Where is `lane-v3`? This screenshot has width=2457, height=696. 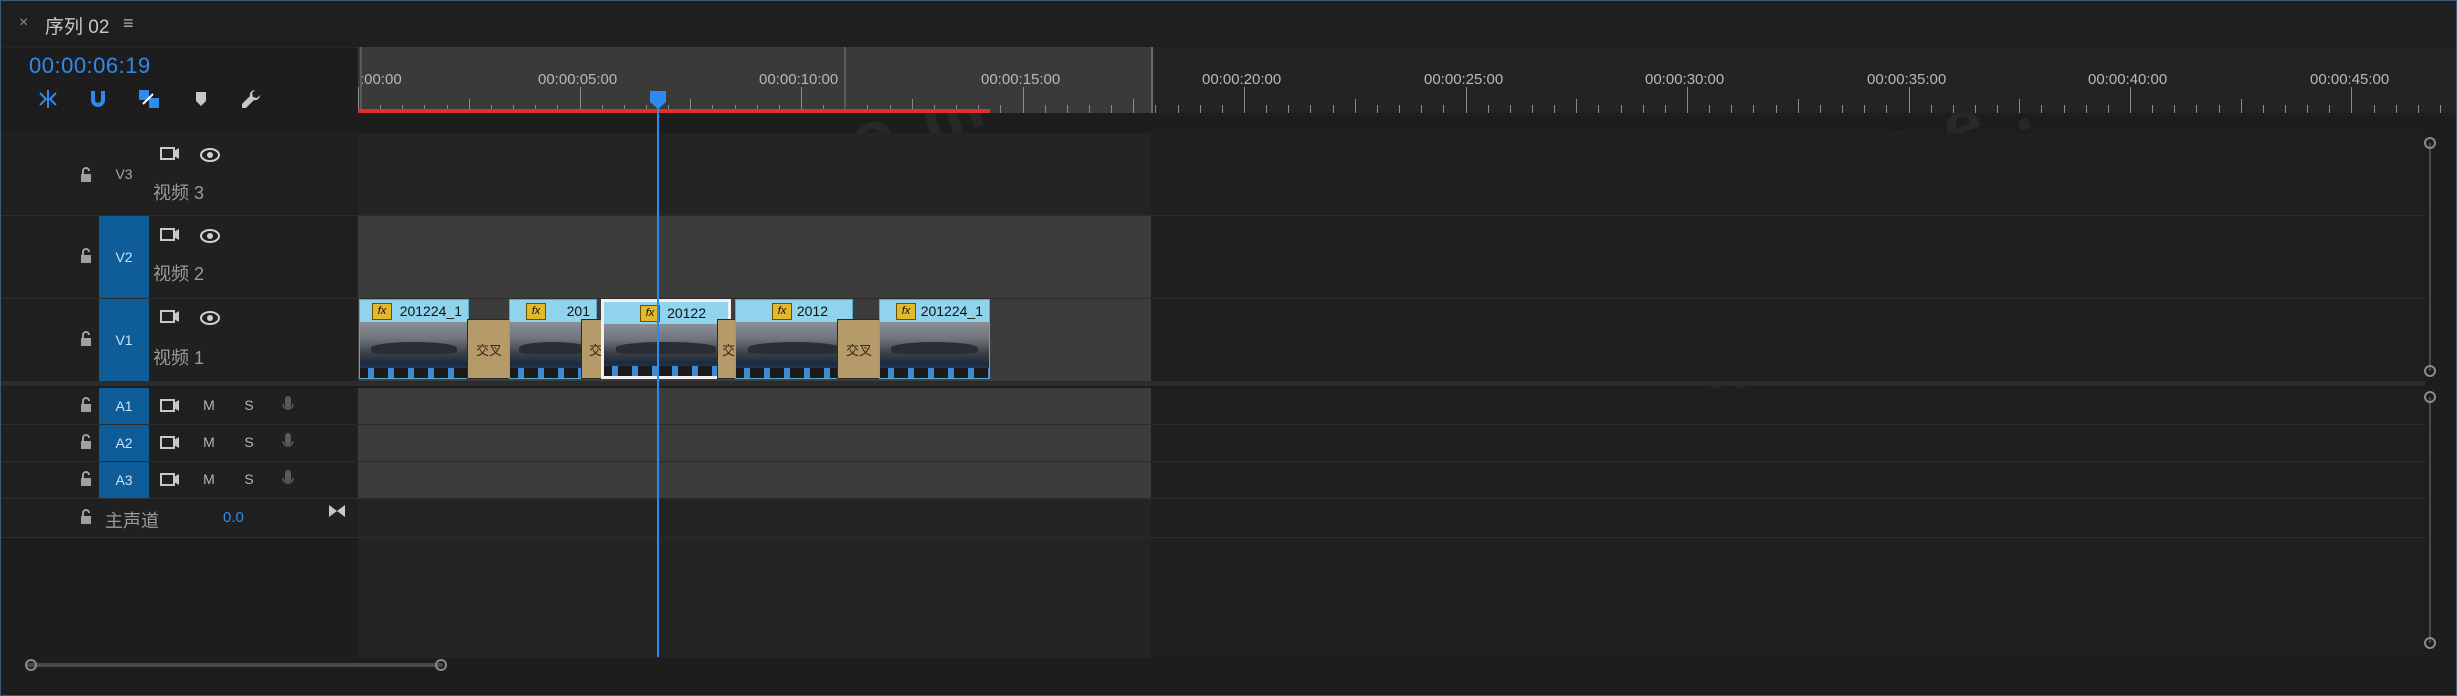 lane-v3 is located at coordinates (1391, 174).